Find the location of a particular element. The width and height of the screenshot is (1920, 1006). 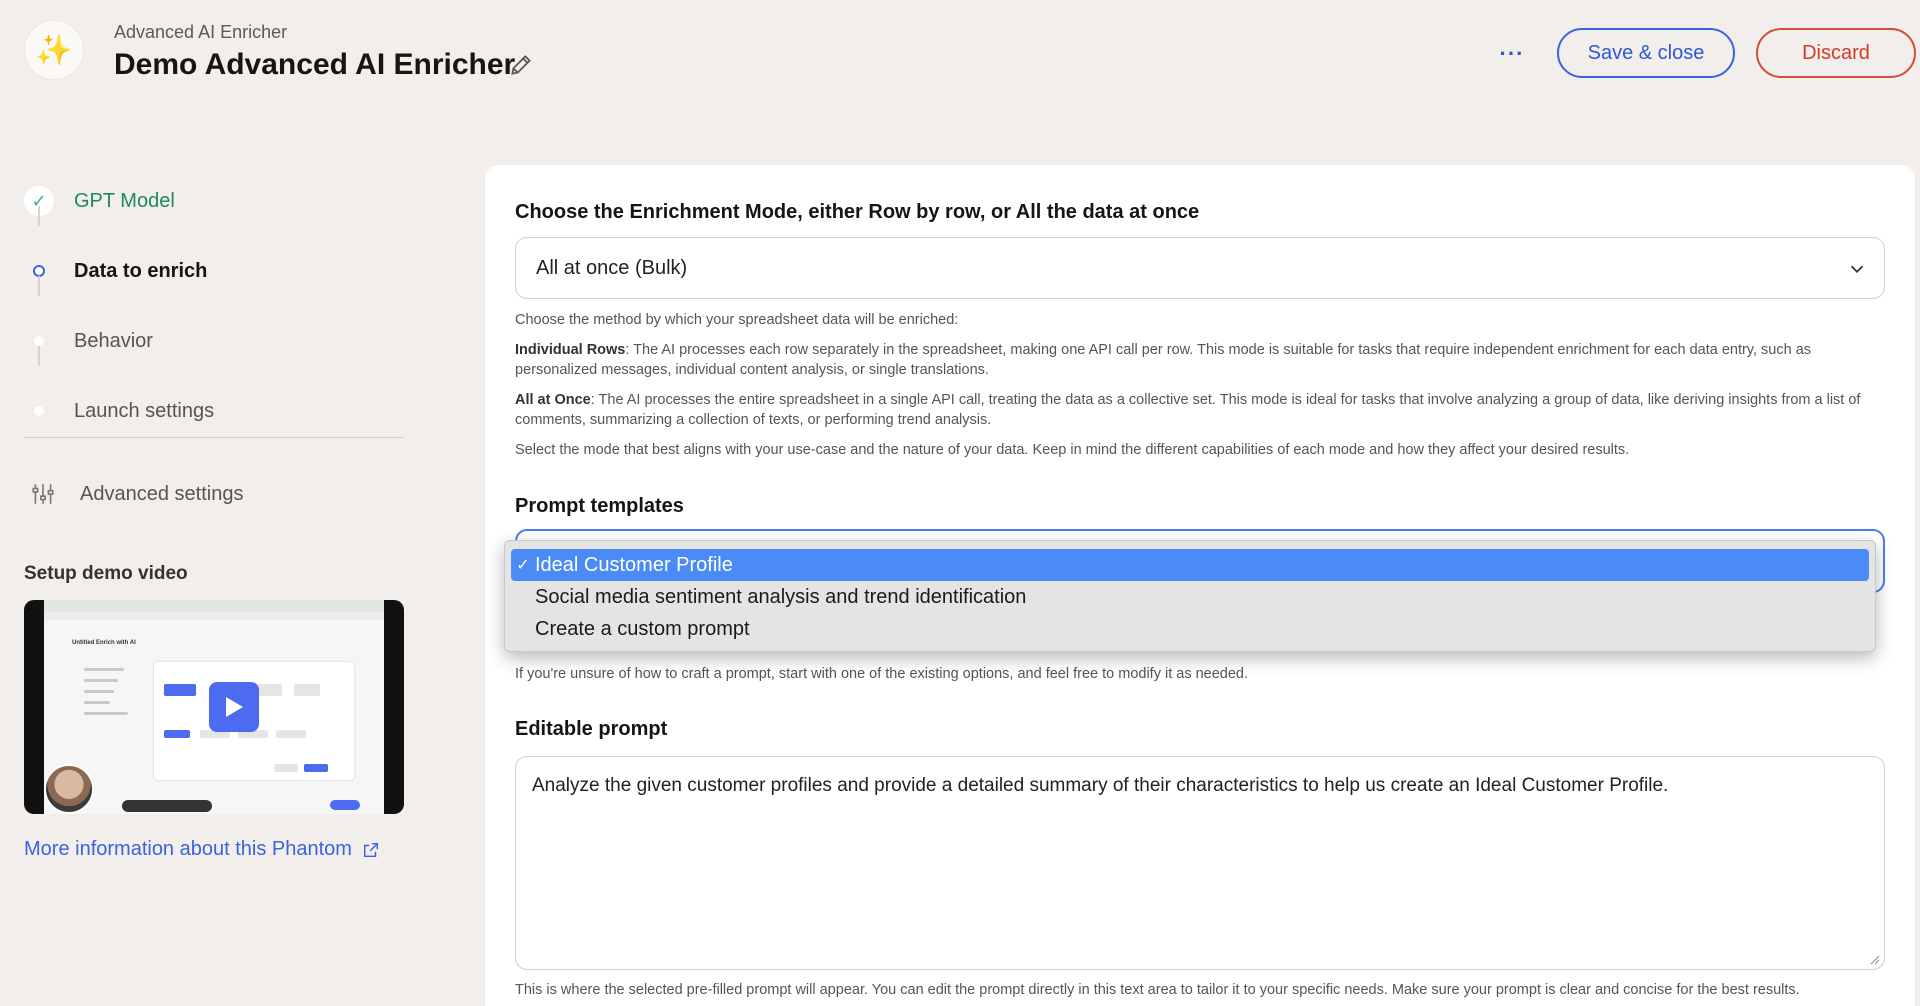

step-behavior: Behavior is located at coordinates (214, 341).